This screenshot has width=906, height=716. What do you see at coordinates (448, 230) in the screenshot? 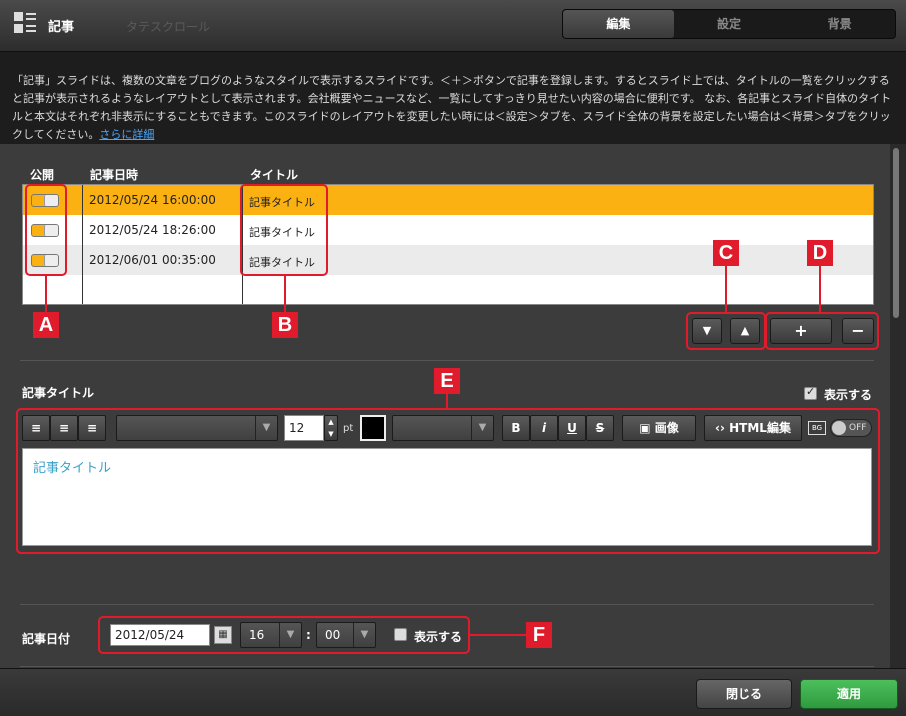
I see `table-row: 2012/05/24 18:26:00 記事タイトル` at bounding box center [448, 230].